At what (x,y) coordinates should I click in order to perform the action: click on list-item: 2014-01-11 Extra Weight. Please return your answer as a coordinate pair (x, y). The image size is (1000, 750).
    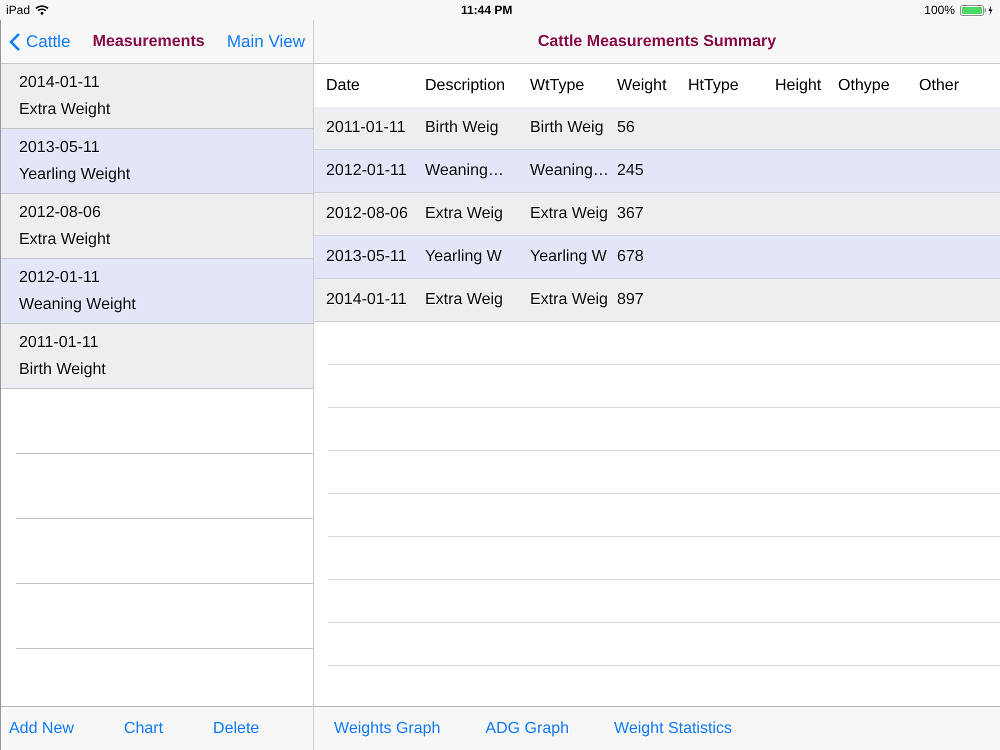
    Looking at the image, I should click on (157, 96).